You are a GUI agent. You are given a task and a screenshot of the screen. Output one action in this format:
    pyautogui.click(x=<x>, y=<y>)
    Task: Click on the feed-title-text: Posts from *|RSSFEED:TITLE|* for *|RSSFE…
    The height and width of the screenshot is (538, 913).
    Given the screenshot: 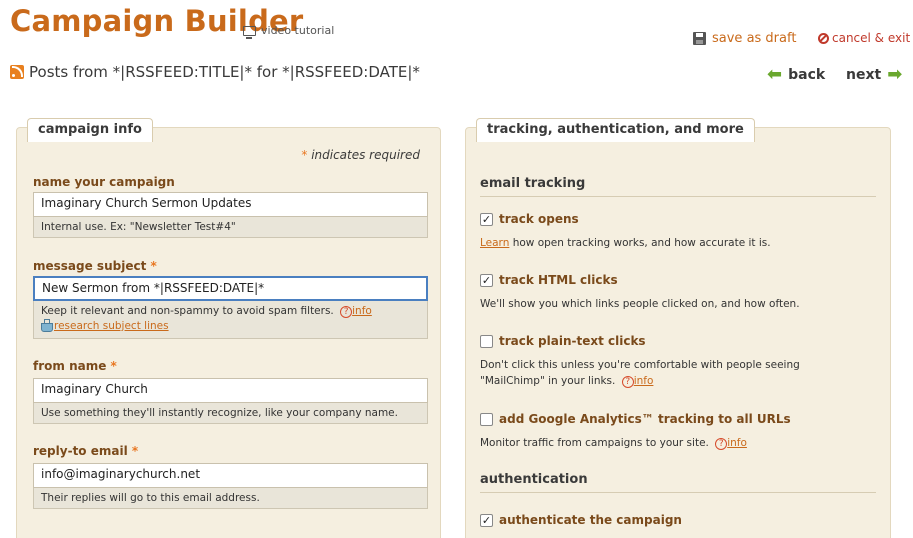 What is the action you would take?
    pyautogui.click(x=224, y=72)
    